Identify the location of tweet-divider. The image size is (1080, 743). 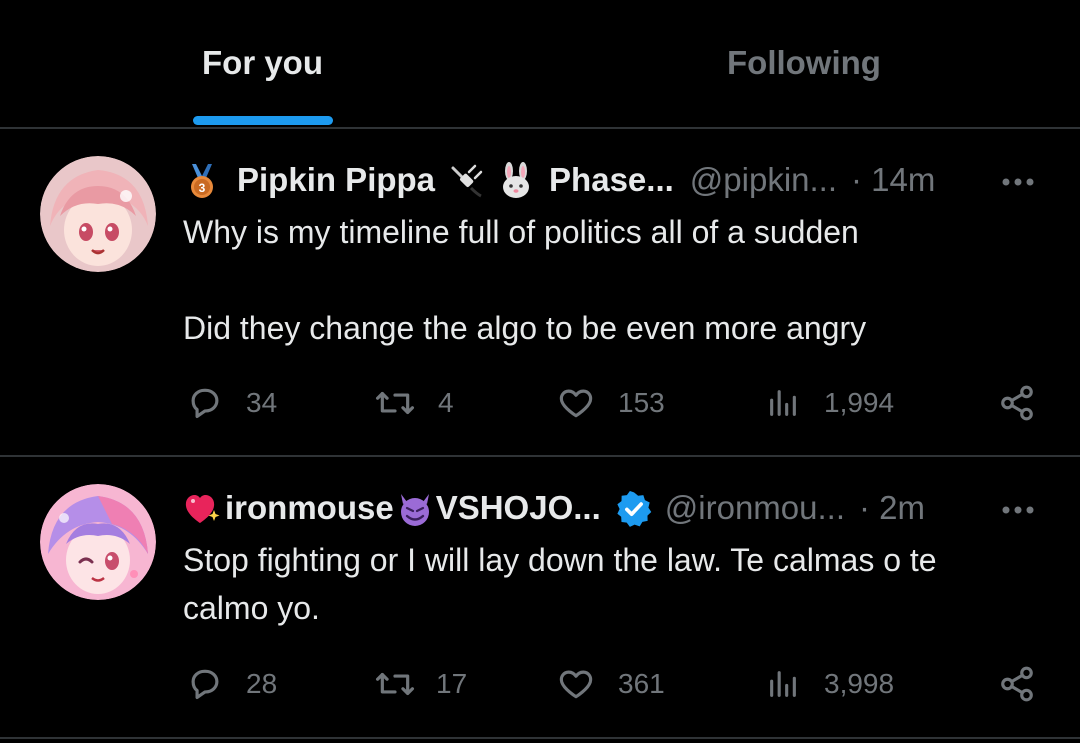
(540, 738).